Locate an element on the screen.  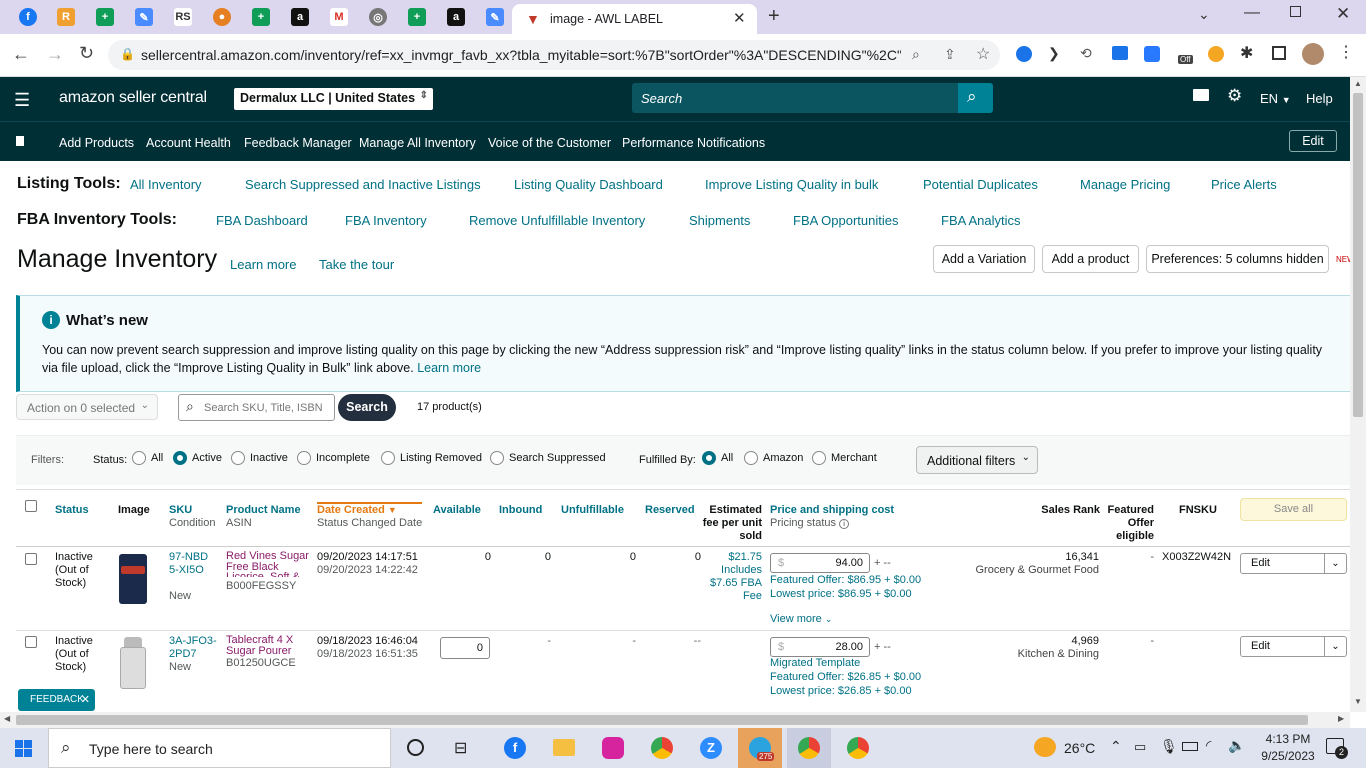
extensions-puzzle-icon: ✱ is located at coordinates (1246, 53).